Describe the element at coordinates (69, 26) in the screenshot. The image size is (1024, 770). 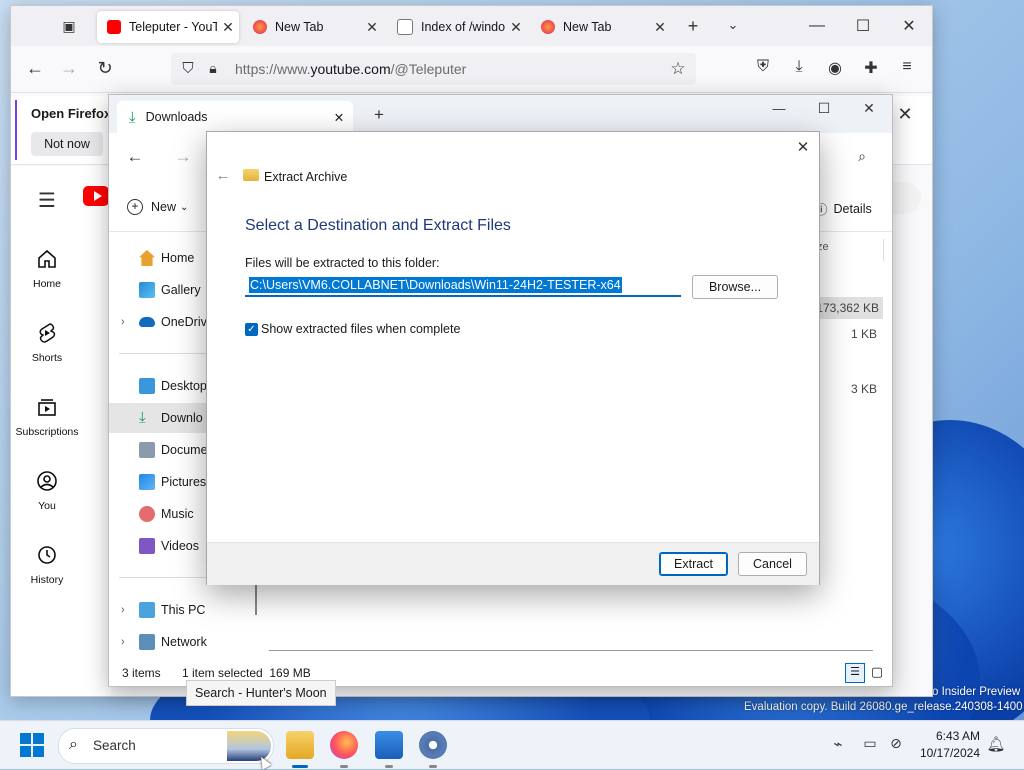
I see `tab-manager-icon: ▣` at that location.